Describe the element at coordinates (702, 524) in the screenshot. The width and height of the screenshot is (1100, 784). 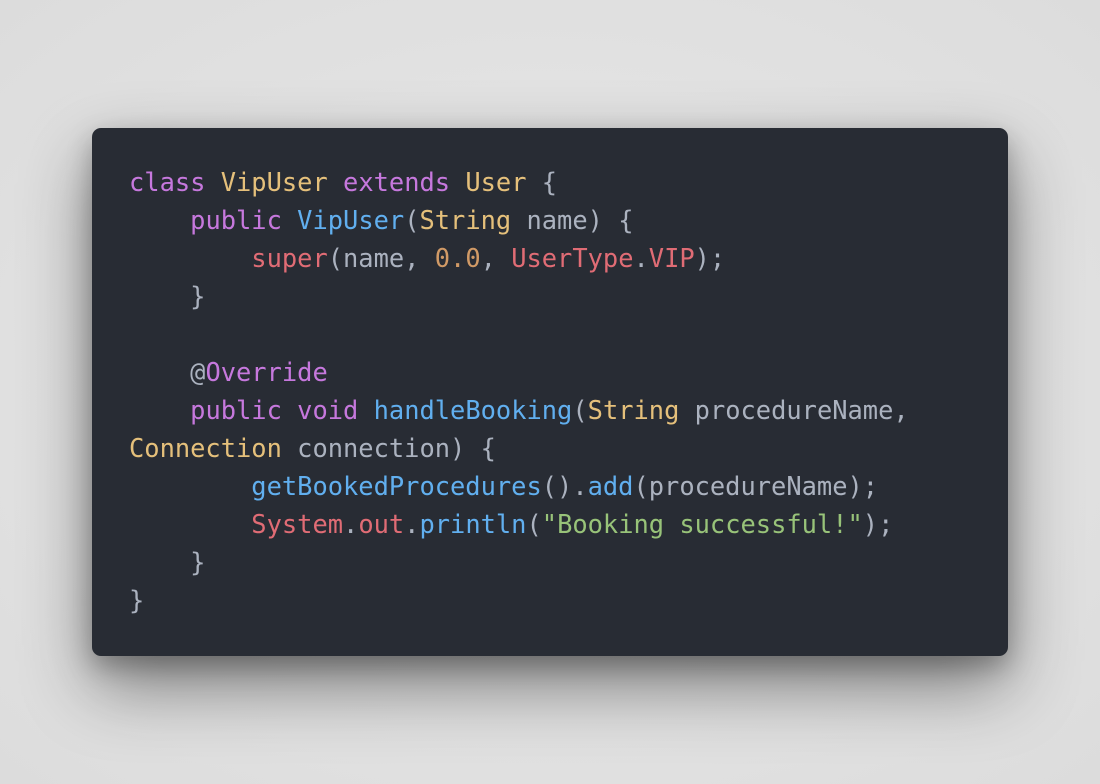
I see `code-token: "Booking successful!"` at that location.